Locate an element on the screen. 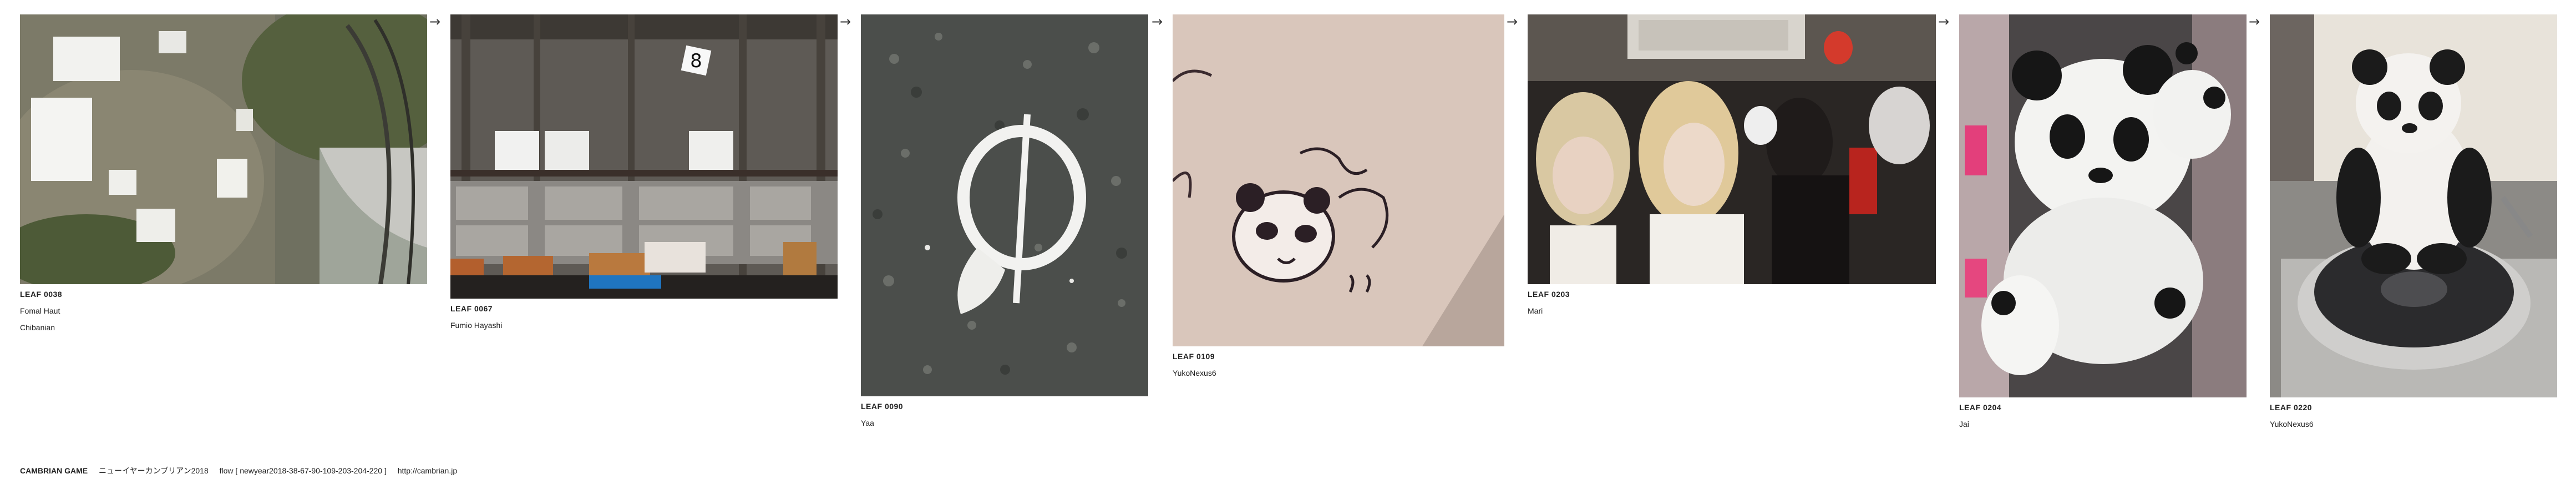 The width and height of the screenshot is (2576, 484). footer-title: ニューイヤーカンブリアン2018 is located at coordinates (154, 470).